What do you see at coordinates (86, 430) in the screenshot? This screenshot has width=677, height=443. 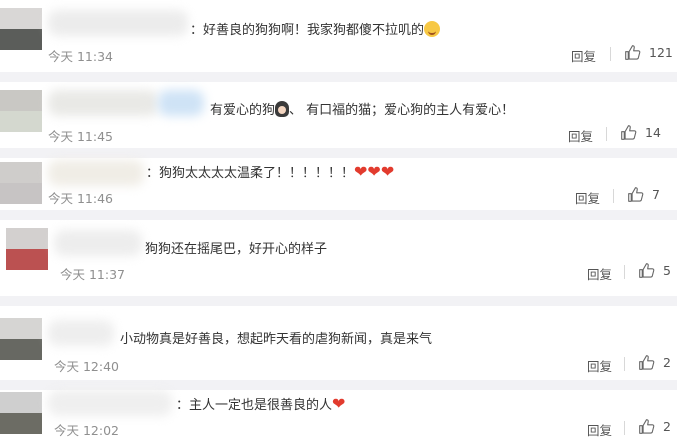 I see `comment-time: 今天 12:02` at bounding box center [86, 430].